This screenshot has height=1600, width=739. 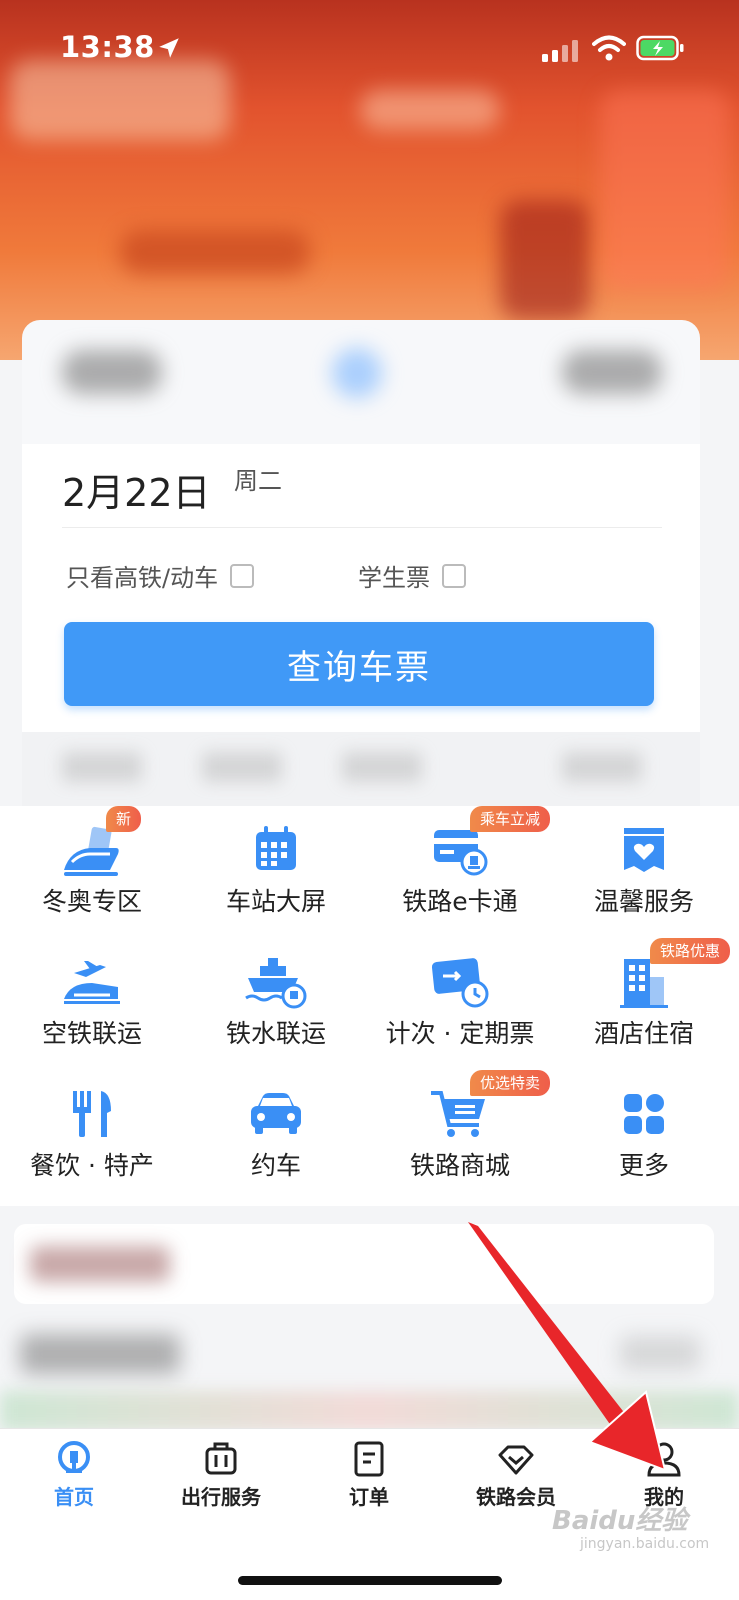 What do you see at coordinates (136, 489) in the screenshot?
I see `travel-date: 2月22日` at bounding box center [136, 489].